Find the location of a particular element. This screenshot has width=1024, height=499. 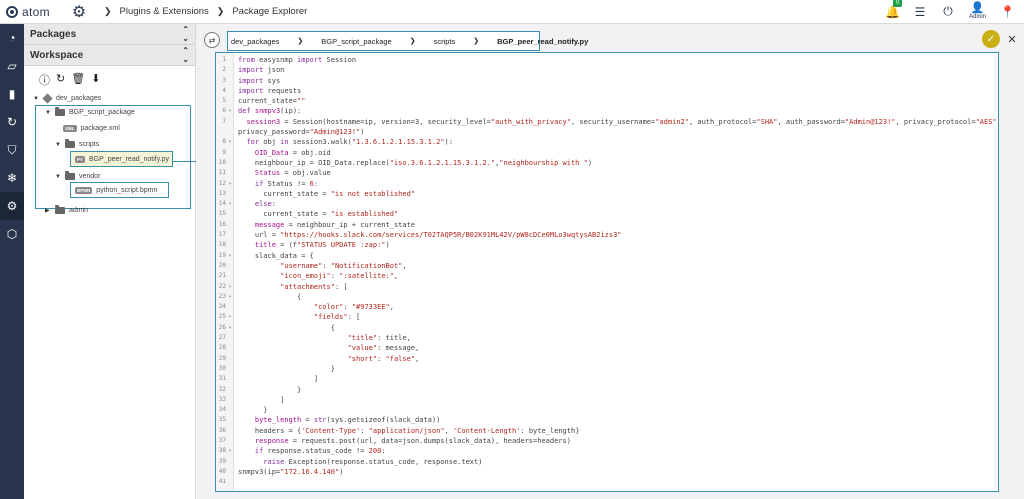

line-number: 19 is located at coordinates (222, 255).